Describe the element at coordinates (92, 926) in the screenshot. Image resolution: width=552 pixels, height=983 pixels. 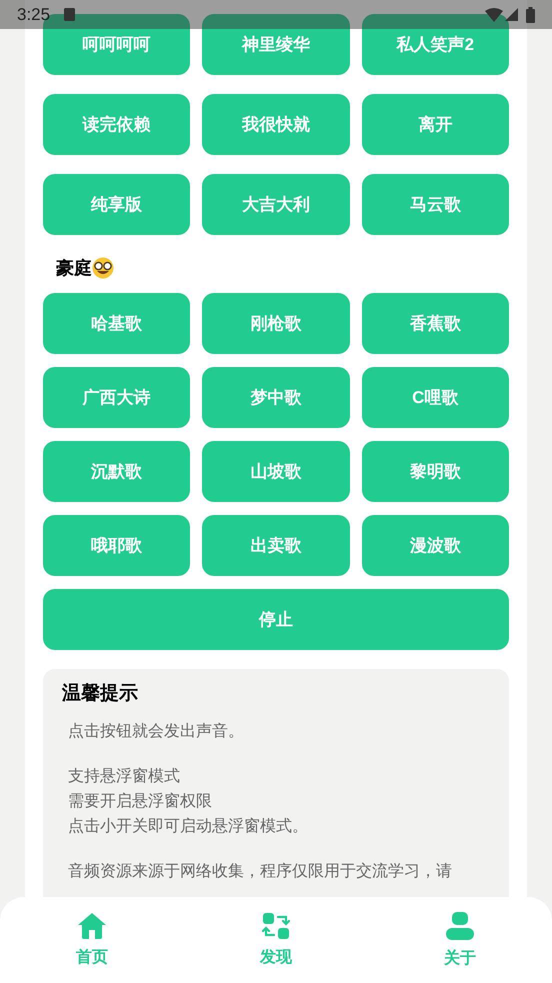
I see `home-icon` at that location.